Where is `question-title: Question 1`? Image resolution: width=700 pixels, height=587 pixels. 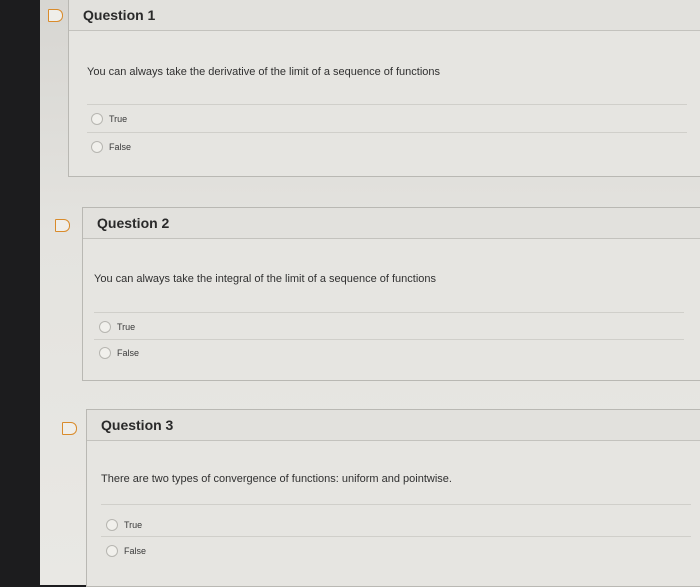
question-title: Question 1 is located at coordinates (119, 15).